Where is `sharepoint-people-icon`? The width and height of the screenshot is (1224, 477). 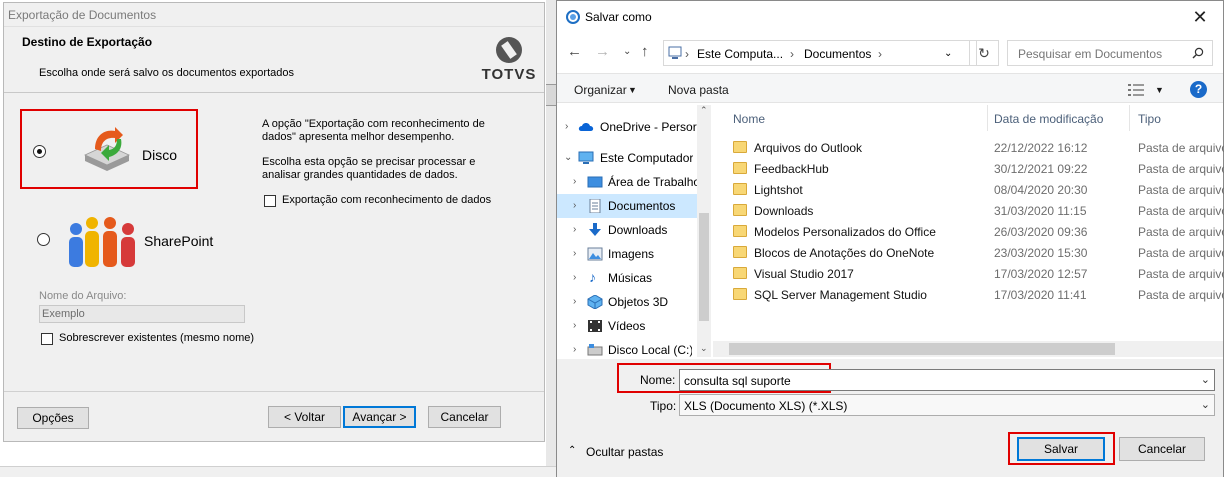
sharepoint-people-icon is located at coordinates (104, 244).